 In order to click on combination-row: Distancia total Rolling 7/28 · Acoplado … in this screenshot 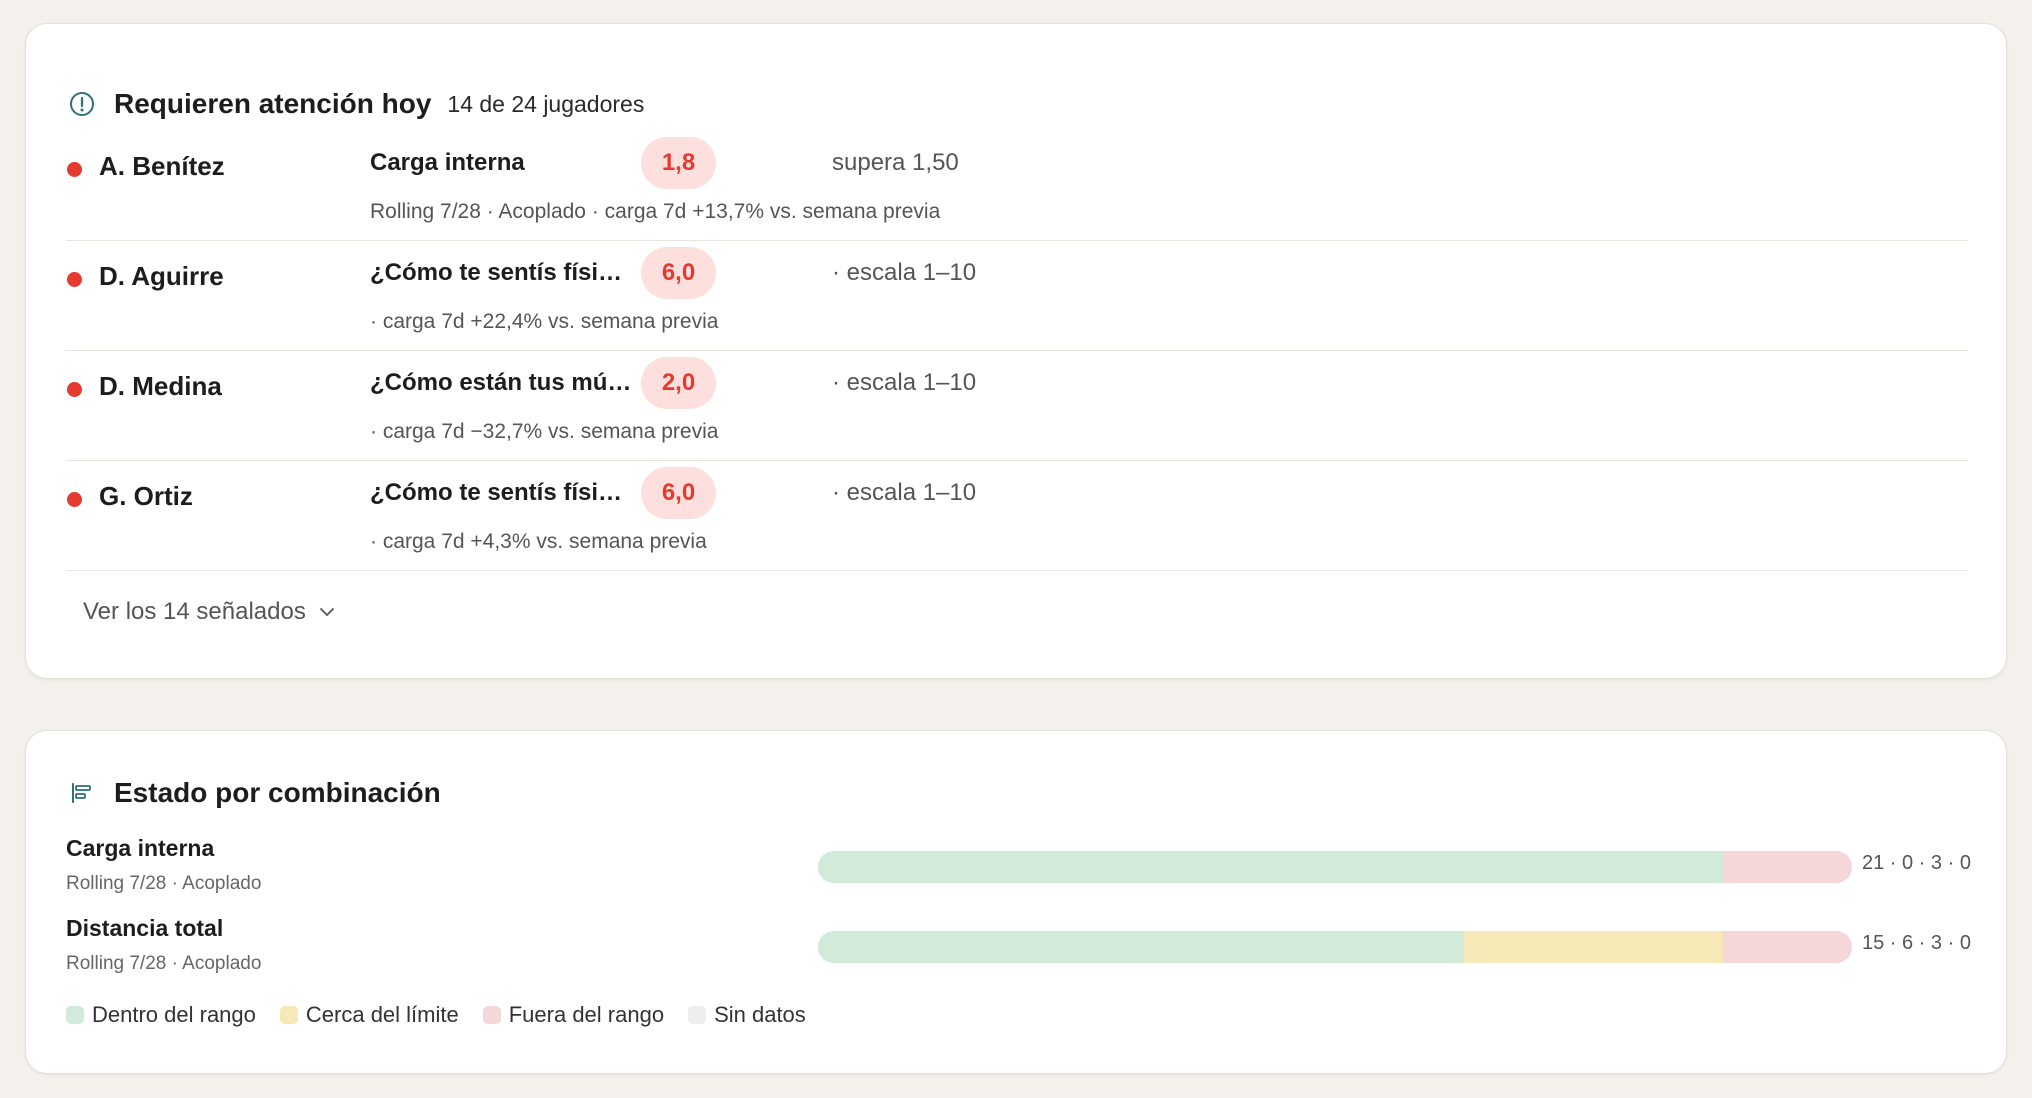, I will do `click(1018, 950)`.